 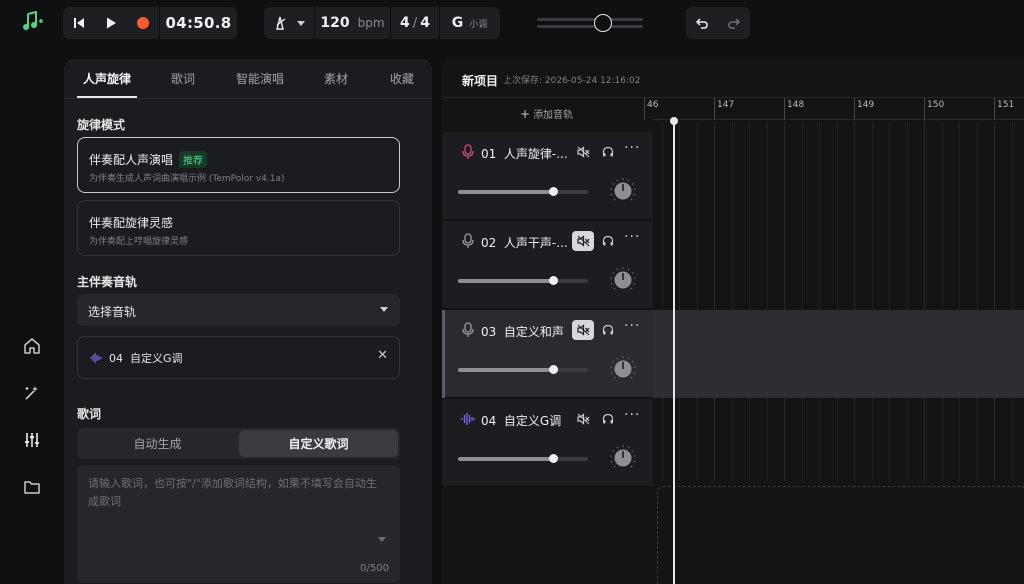 I want to click on drop-zone, so click(x=840, y=535).